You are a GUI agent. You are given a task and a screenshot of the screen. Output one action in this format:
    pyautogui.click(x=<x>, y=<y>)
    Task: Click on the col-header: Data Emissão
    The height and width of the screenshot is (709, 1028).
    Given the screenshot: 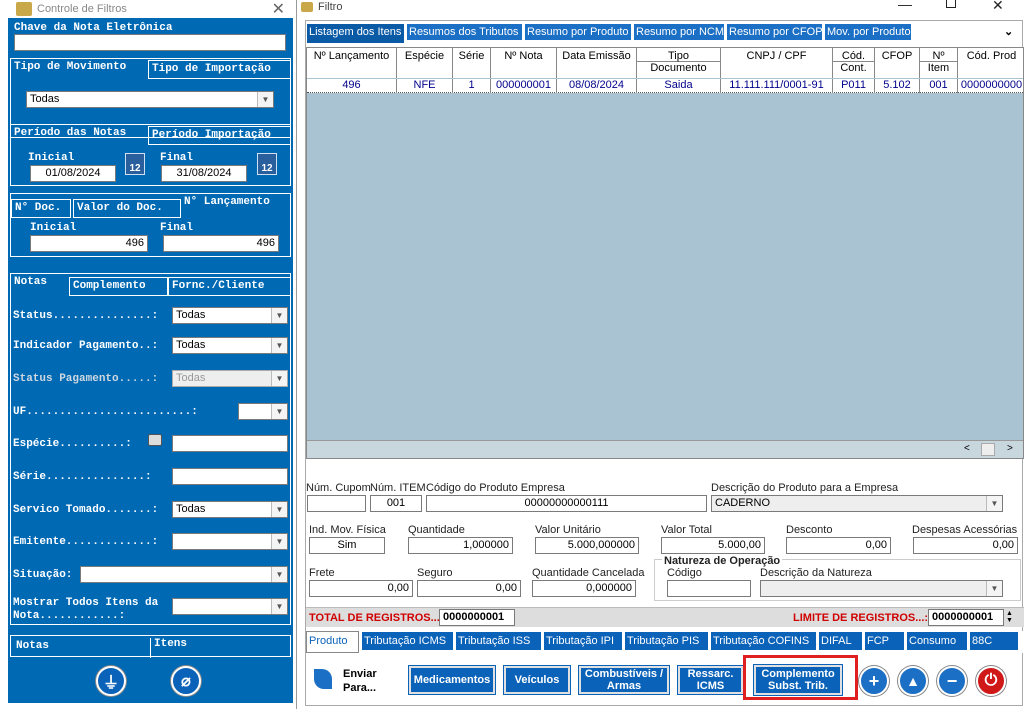 What is the action you would take?
    pyautogui.click(x=597, y=63)
    